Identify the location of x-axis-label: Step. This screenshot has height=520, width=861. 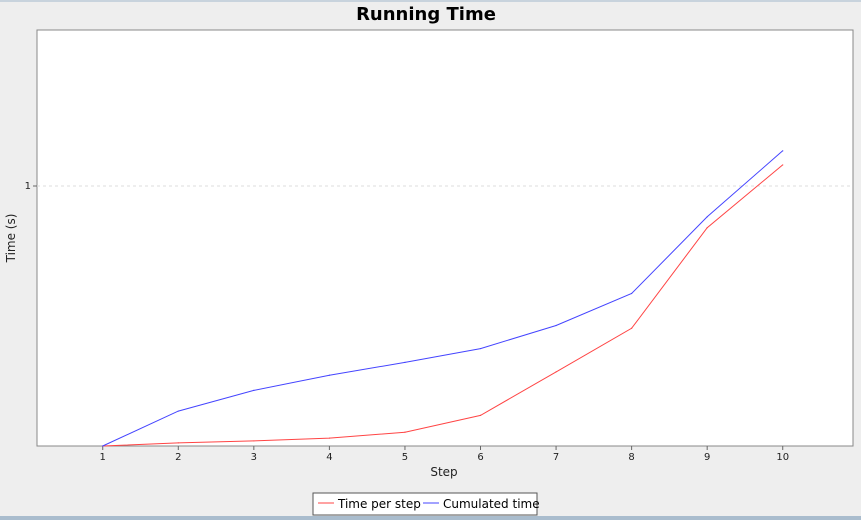
(443, 472).